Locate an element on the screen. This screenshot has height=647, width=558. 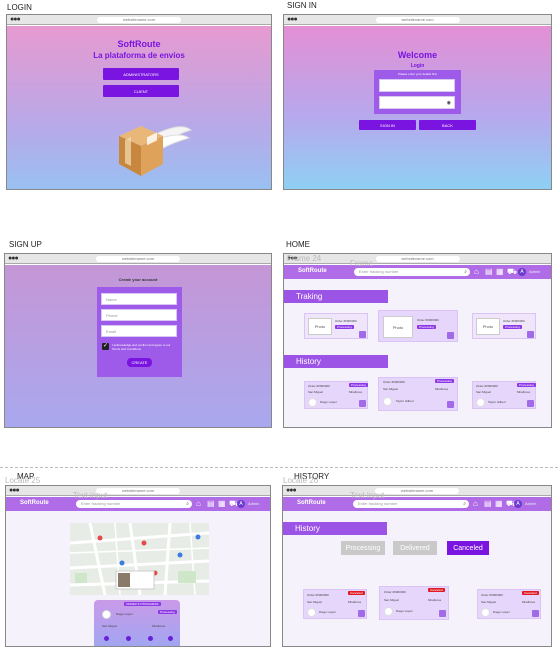
filter-delivered: Delivered is located at coordinates (415, 548).